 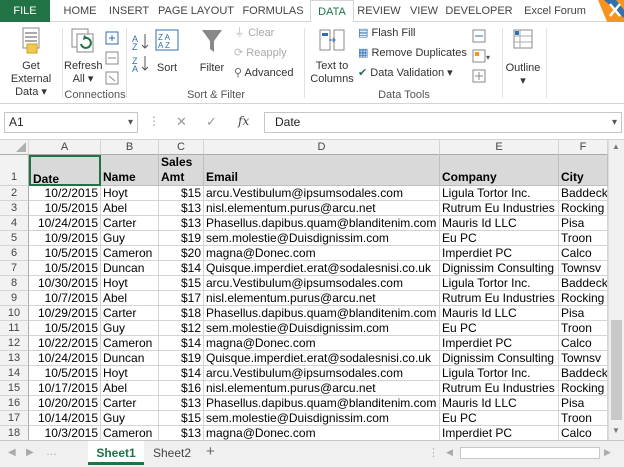 What do you see at coordinates (616, 146) in the screenshot?
I see `scroll-up-icon: ▲` at bounding box center [616, 146].